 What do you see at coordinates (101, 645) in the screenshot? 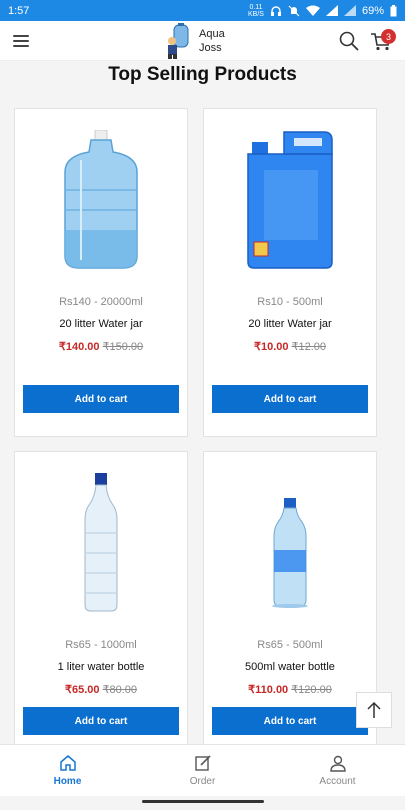
I see `product-variant: Rs65 - 1000ml` at bounding box center [101, 645].